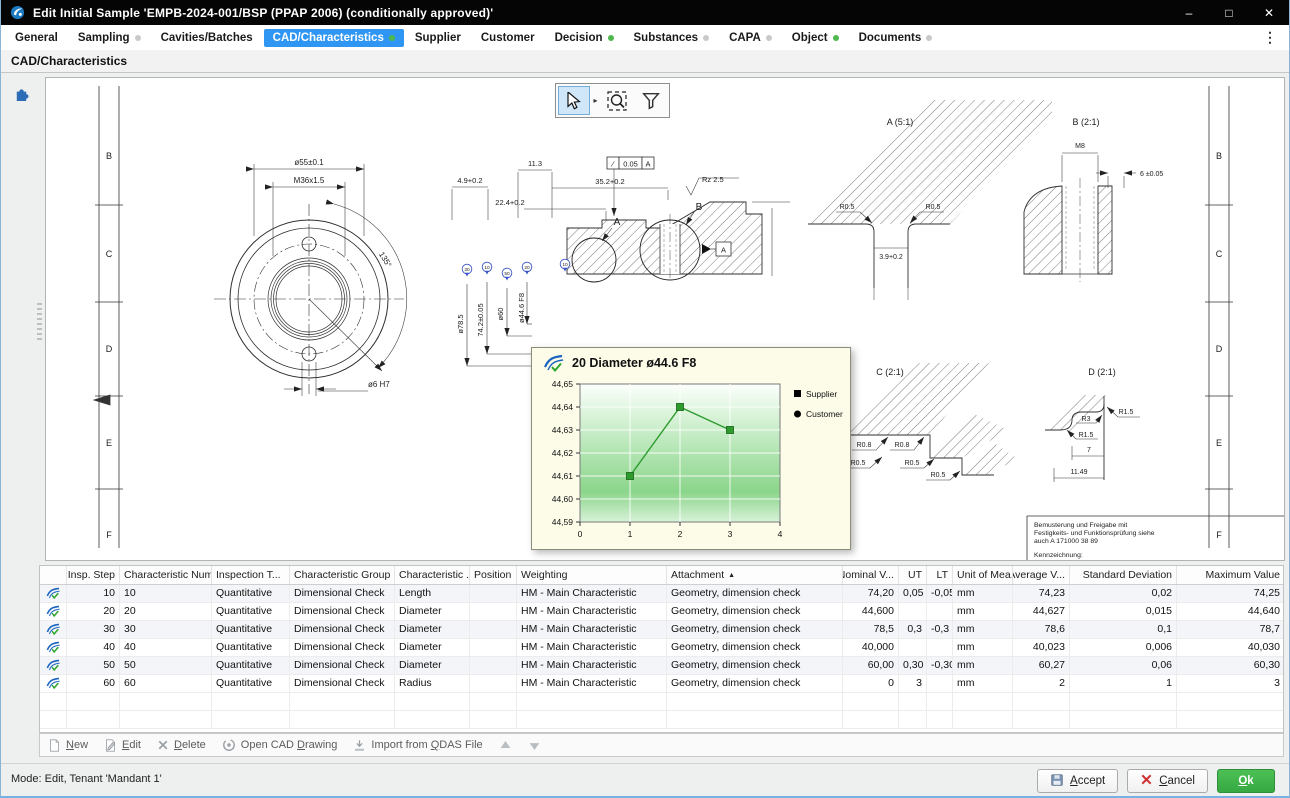  What do you see at coordinates (432, 701) in the screenshot?
I see `cell-characteristic` at bounding box center [432, 701].